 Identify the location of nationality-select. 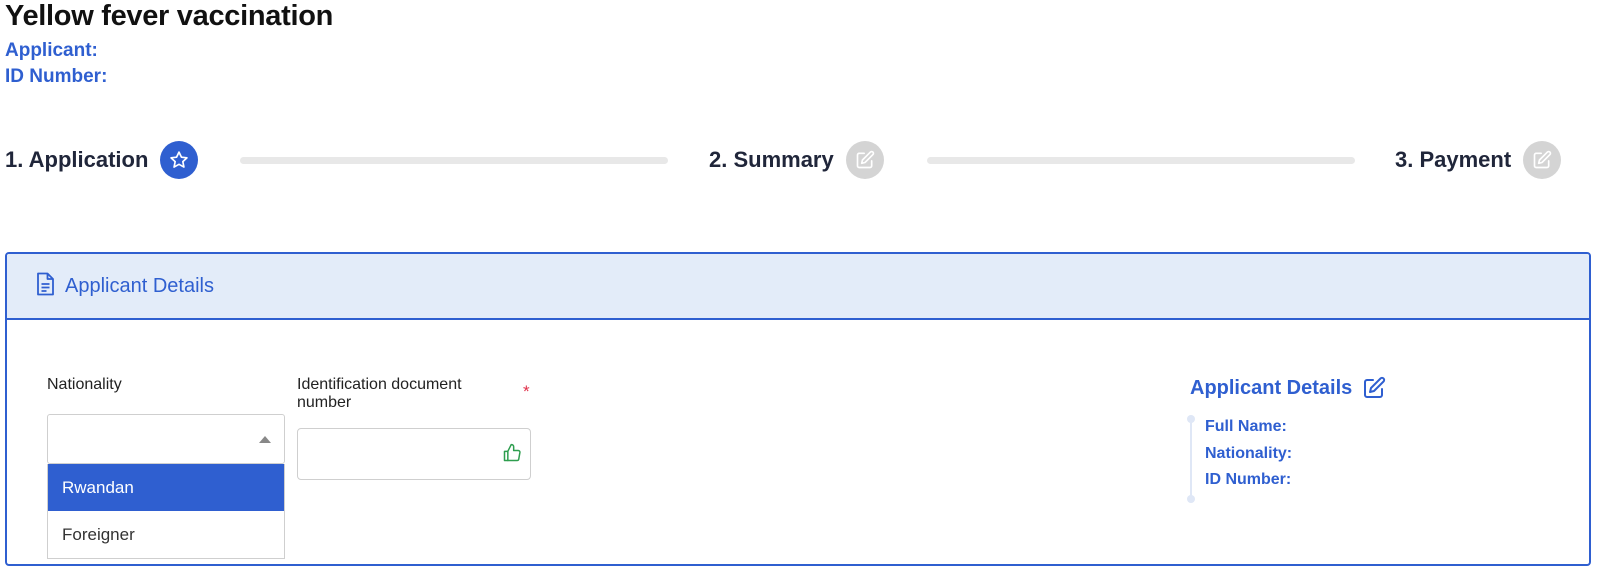
(166, 439).